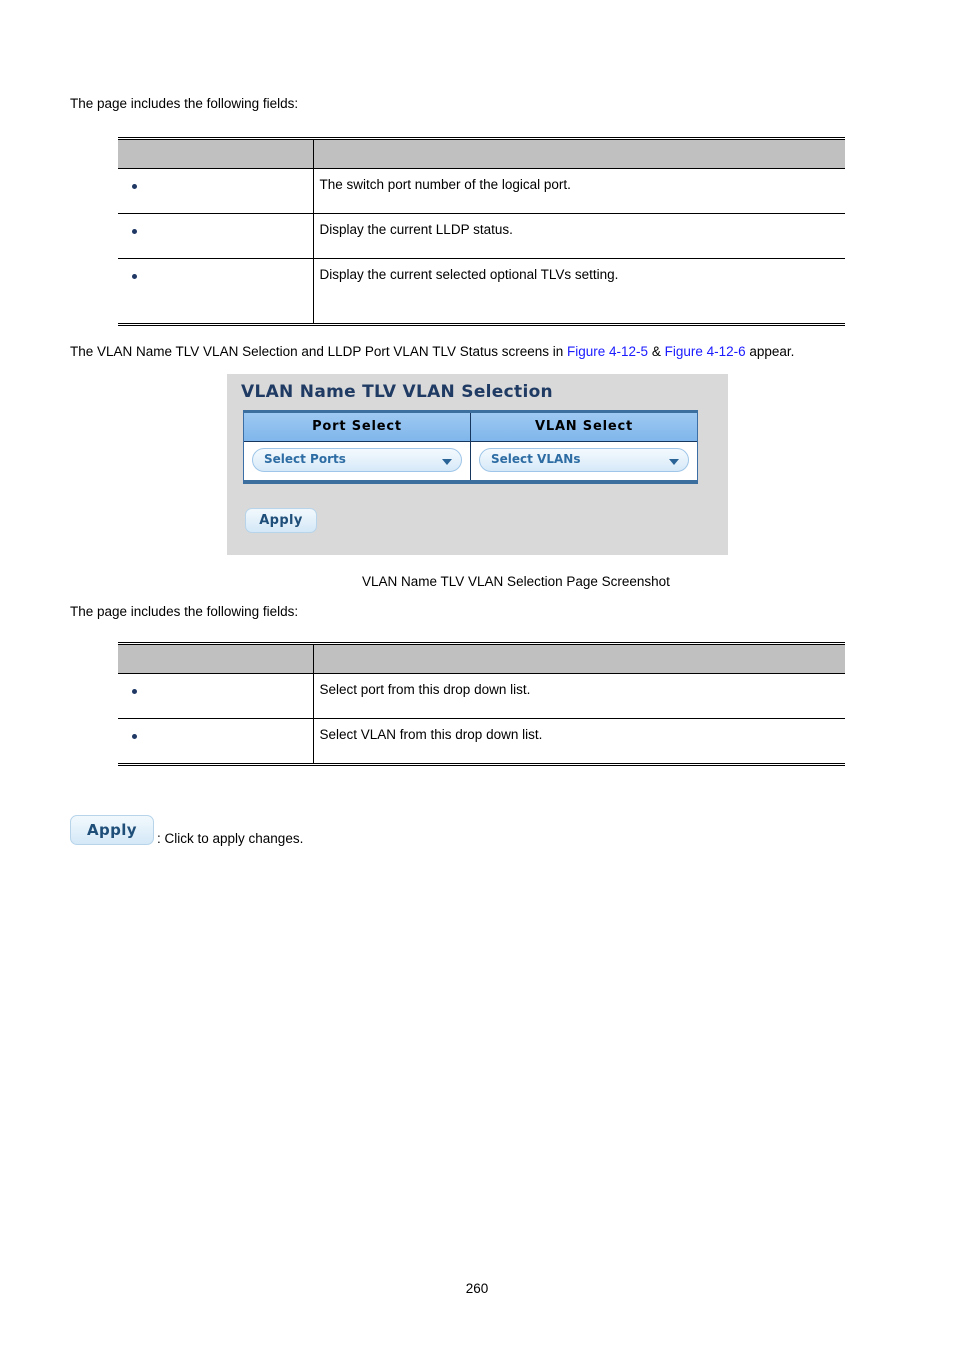 This screenshot has width=954, height=1350. I want to click on table-row: Display the current LLDP status., so click(481, 236).